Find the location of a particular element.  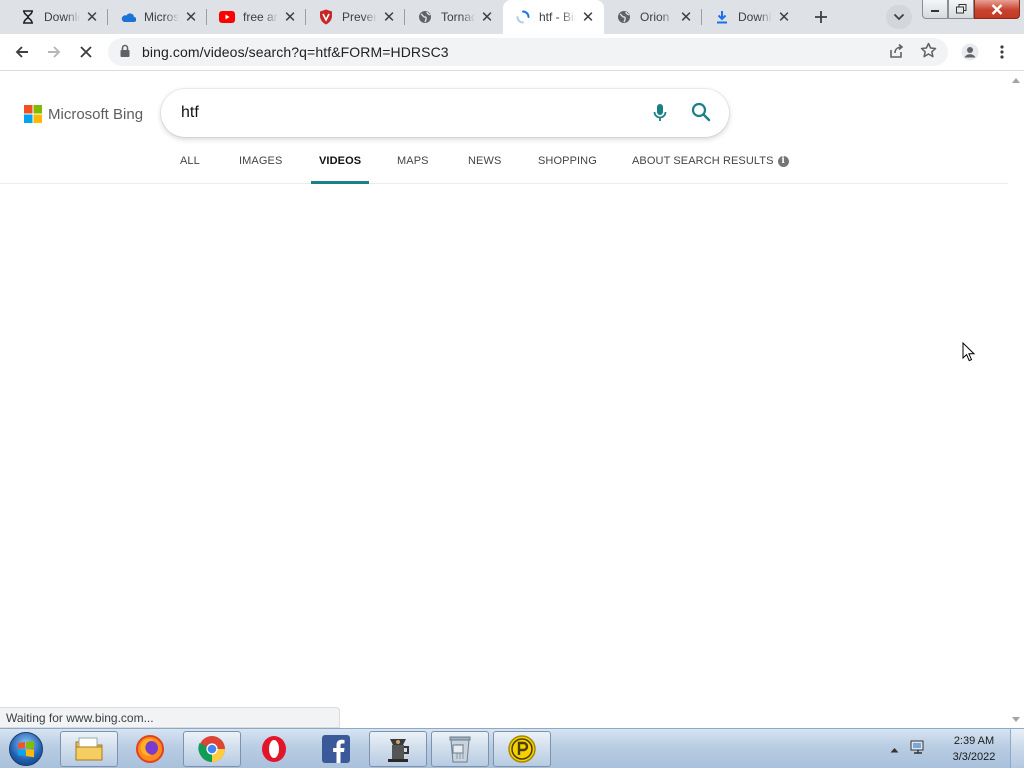

tab-youtube: free antivirus ✕ is located at coordinates (256, 17).